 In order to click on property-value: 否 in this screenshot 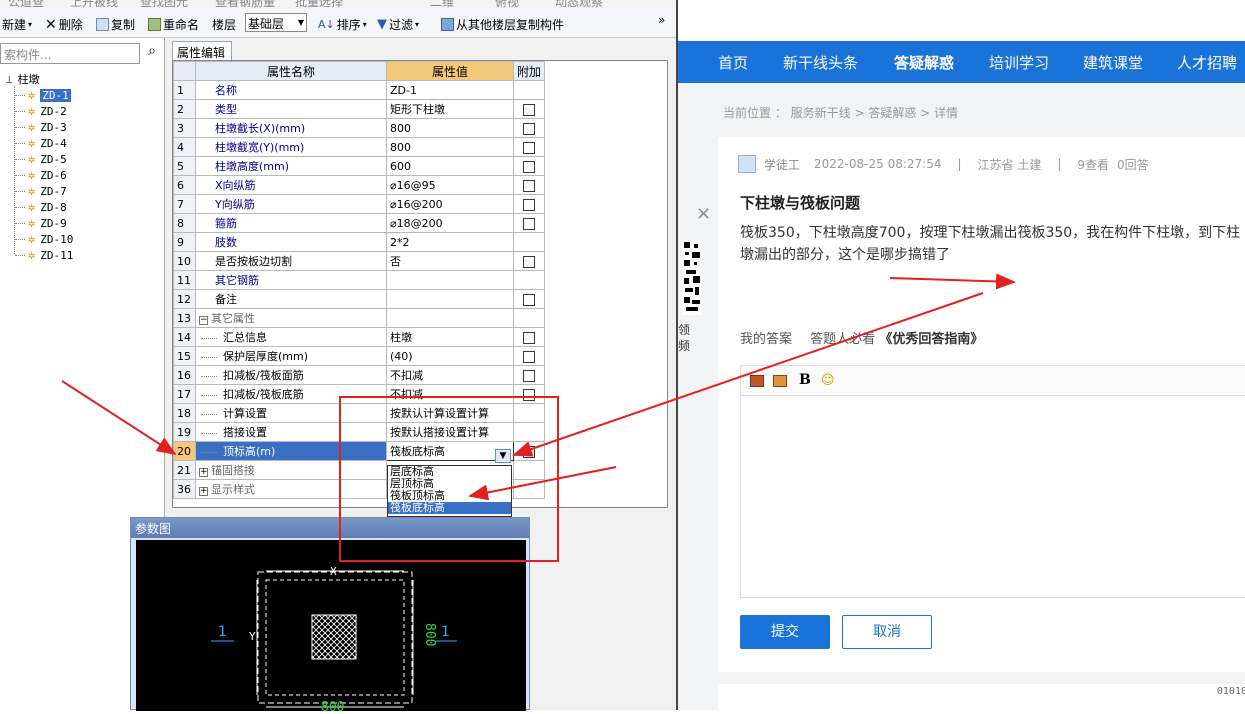, I will do `click(450, 261)`.